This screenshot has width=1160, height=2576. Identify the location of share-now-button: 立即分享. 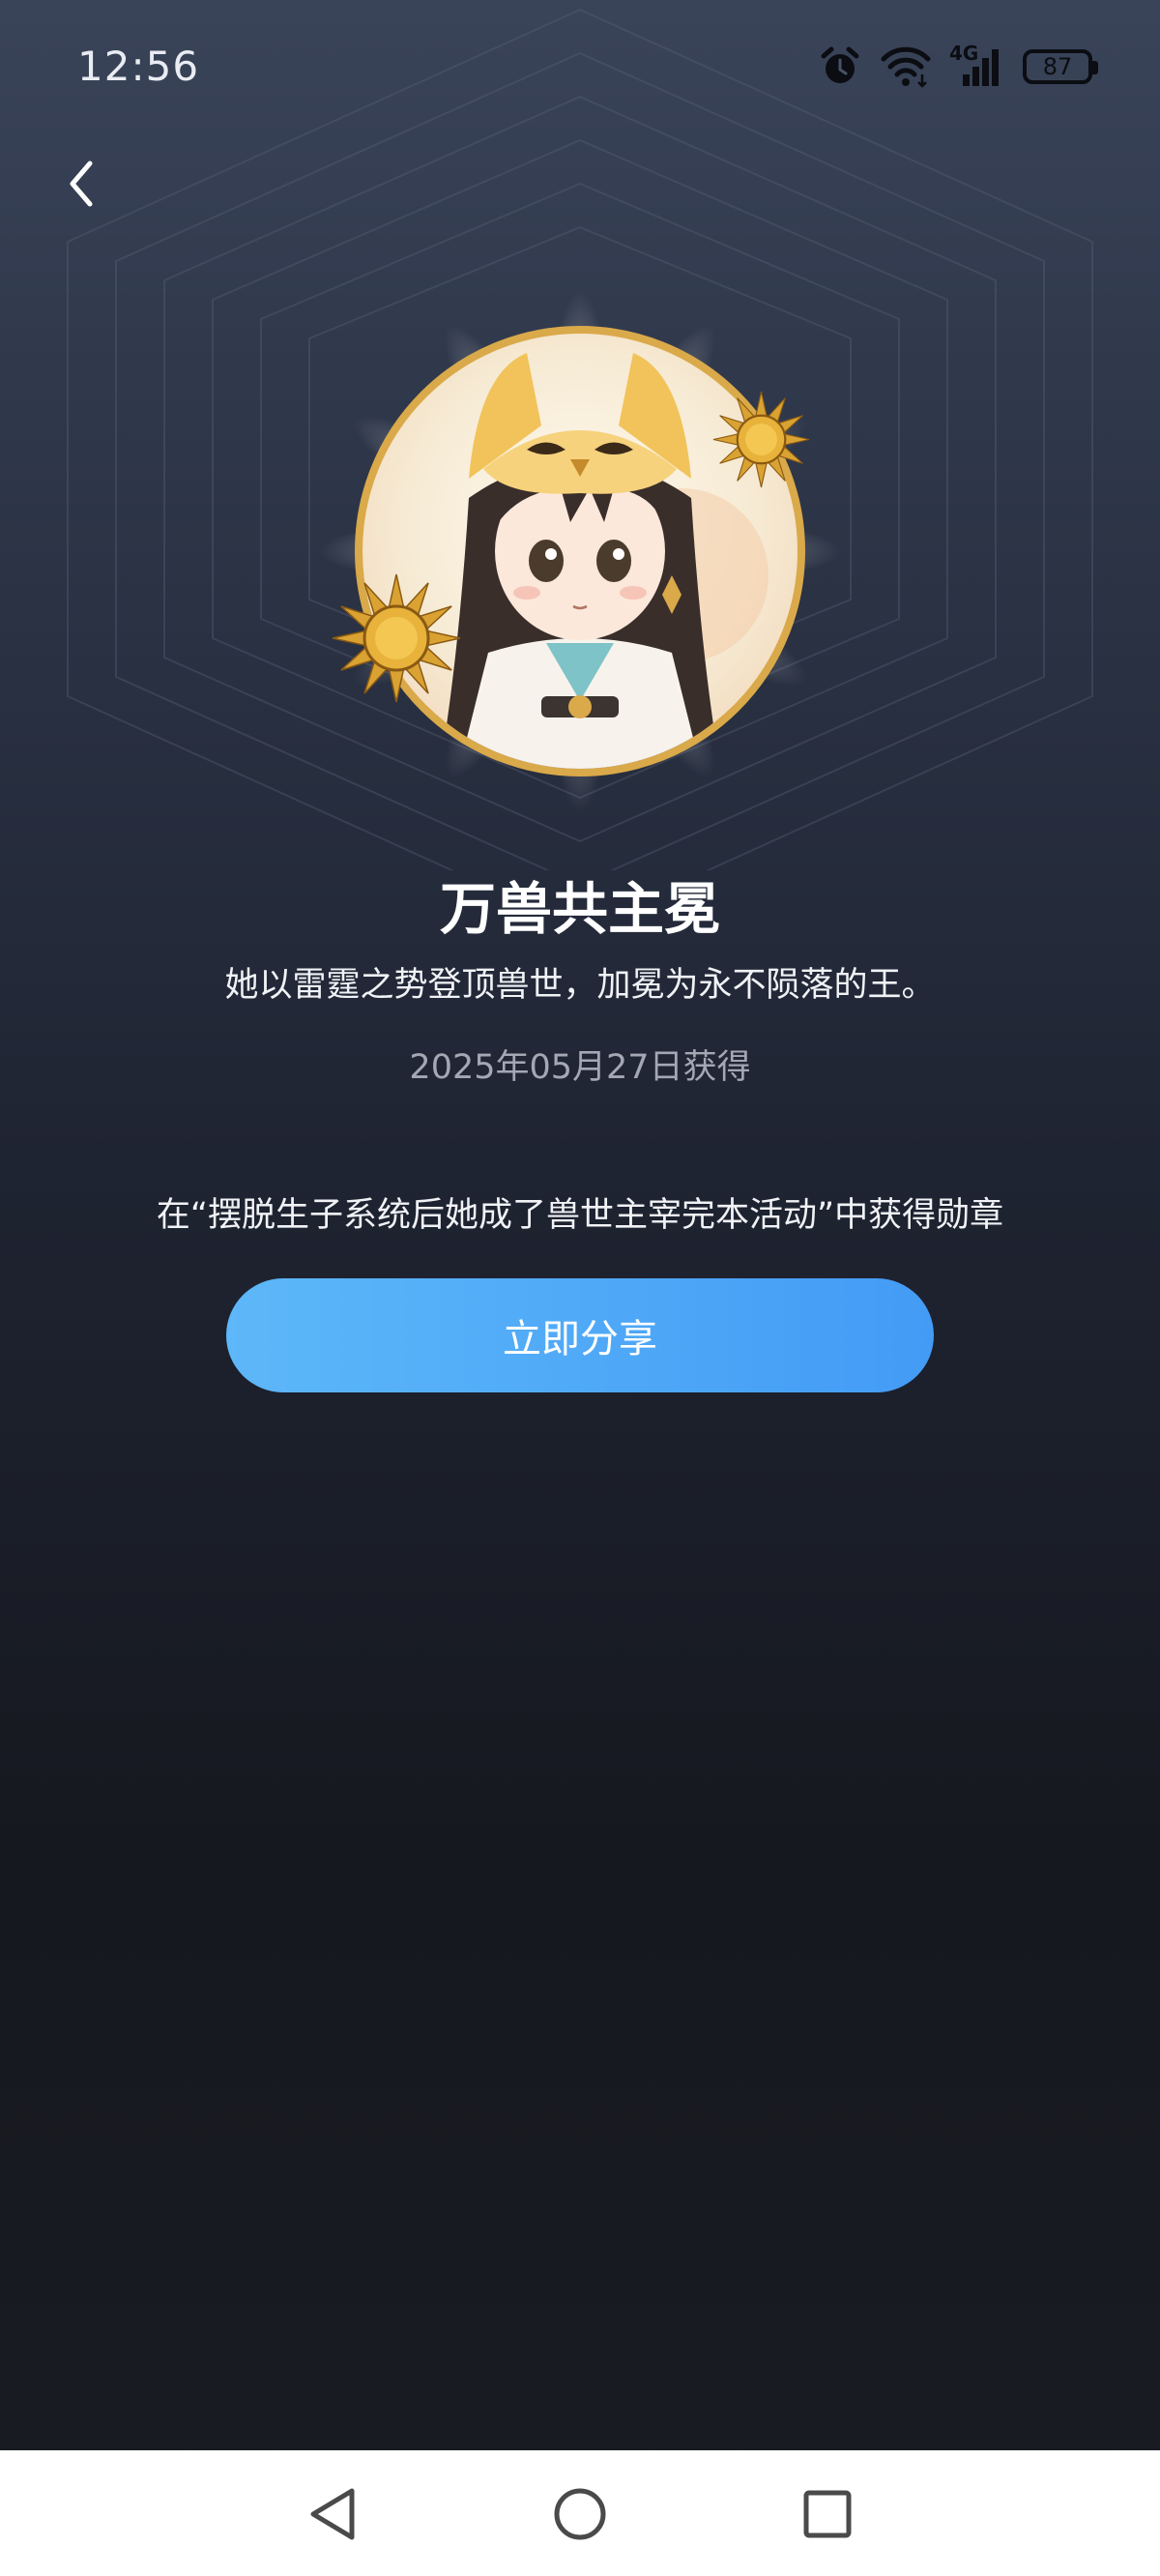
(580, 1335).